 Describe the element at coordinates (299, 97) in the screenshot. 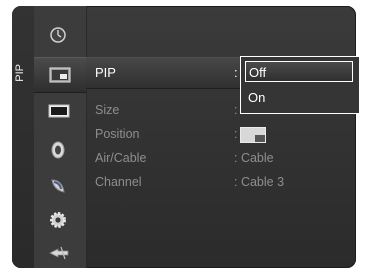

I see `dropdown-option-on: On` at that location.